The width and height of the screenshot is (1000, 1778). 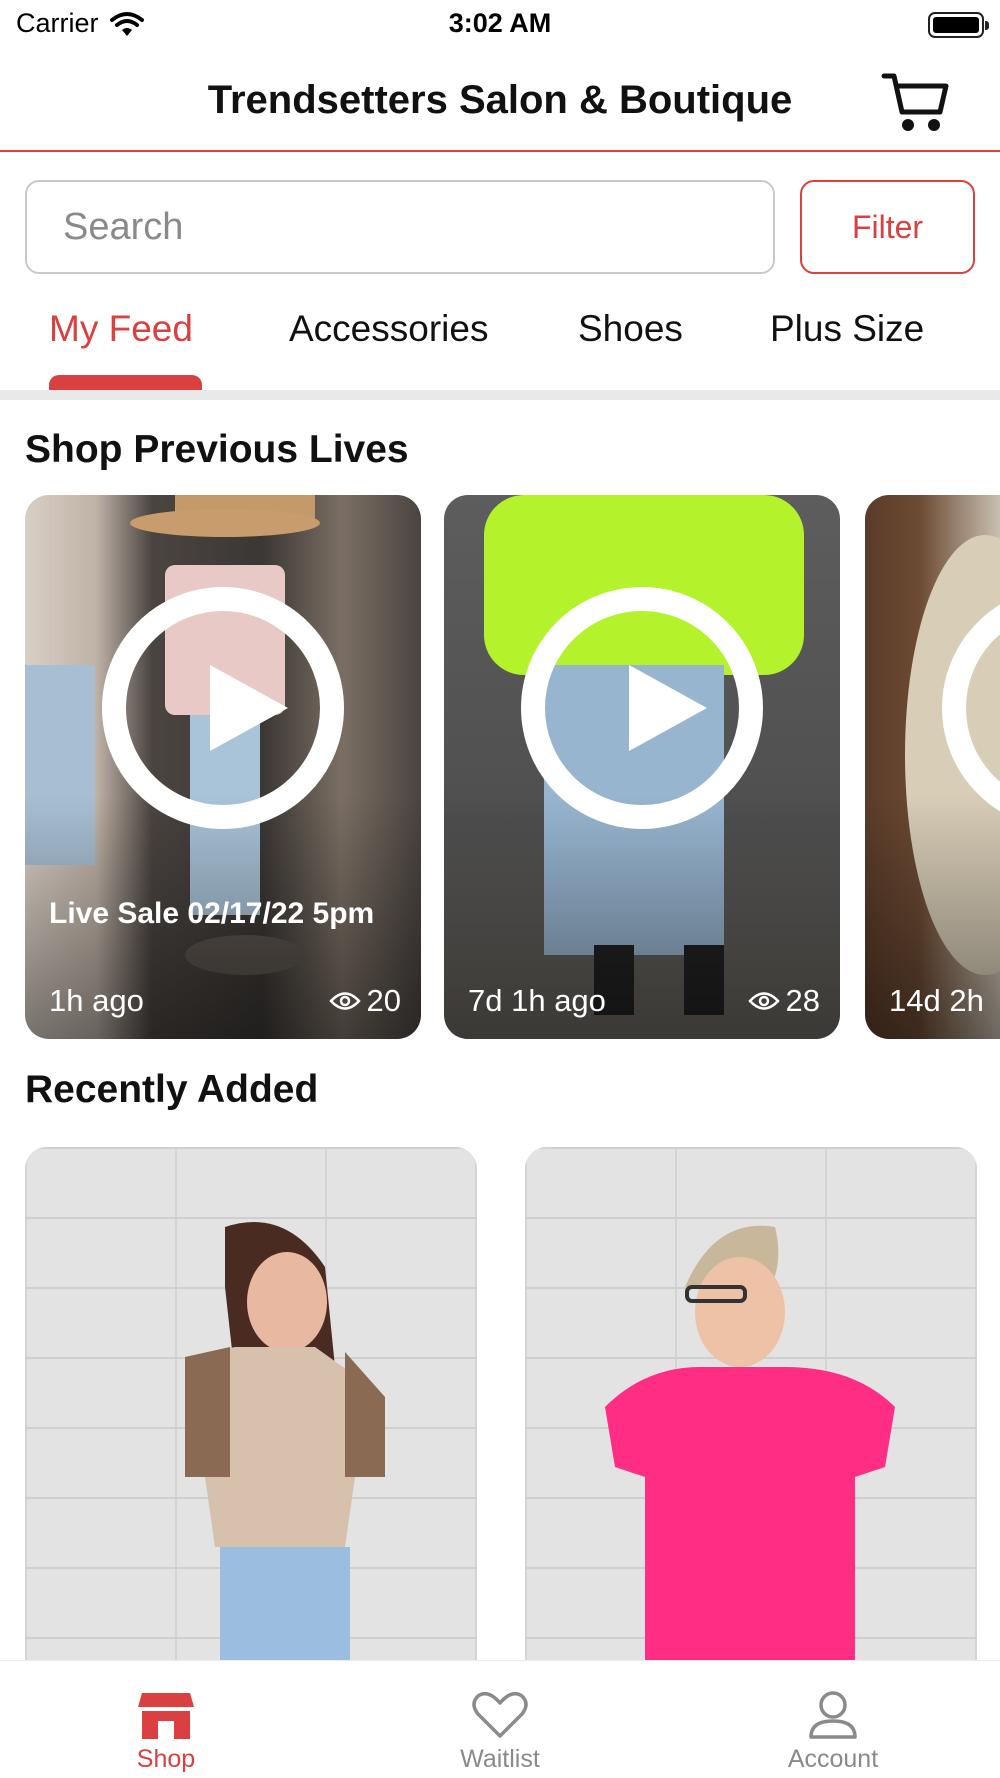 I want to click on view-count: 28, so click(x=783, y=1001).